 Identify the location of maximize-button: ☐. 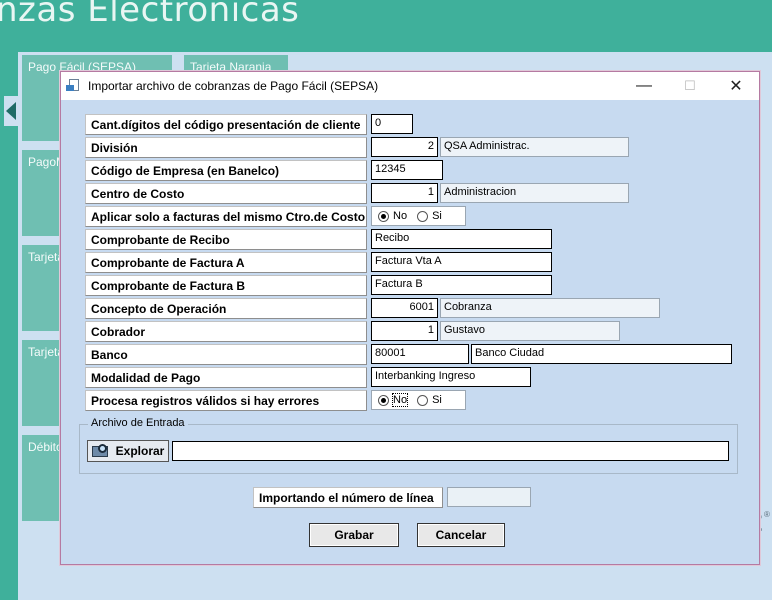
(690, 85).